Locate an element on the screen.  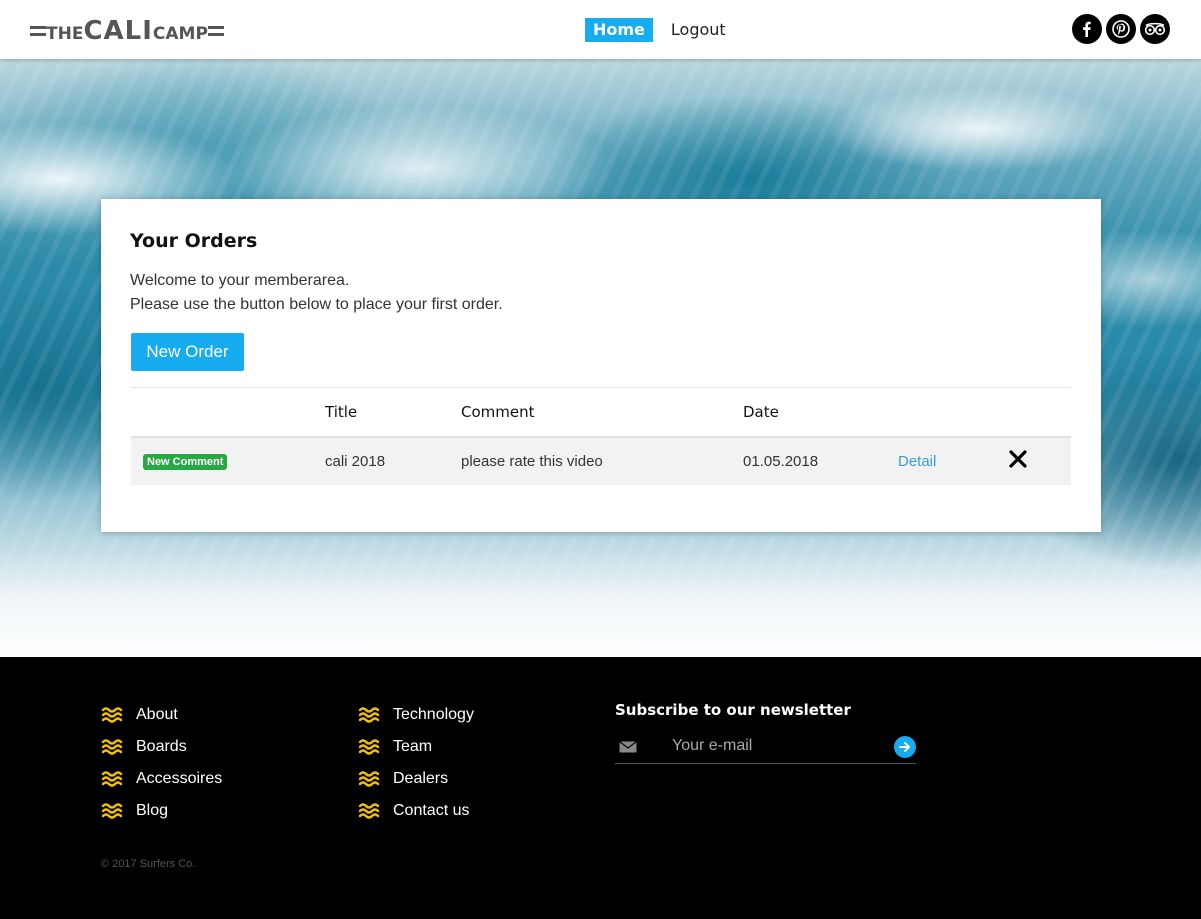
footer-link-label: Contact us is located at coordinates (431, 810).